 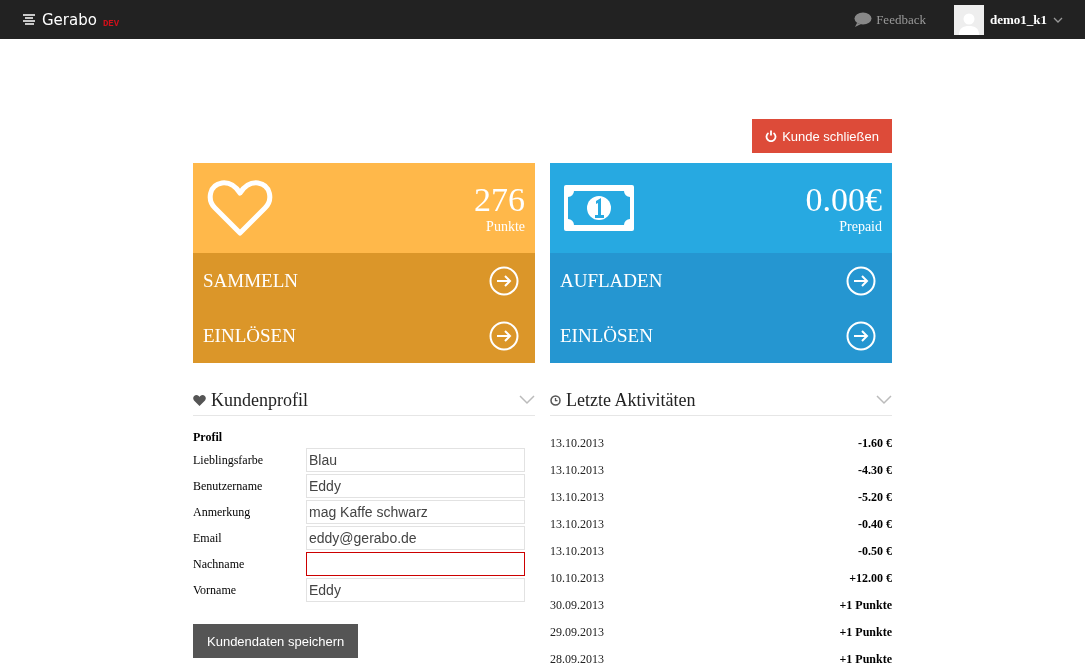 I want to click on field-label: Anmerkung, so click(x=222, y=512).